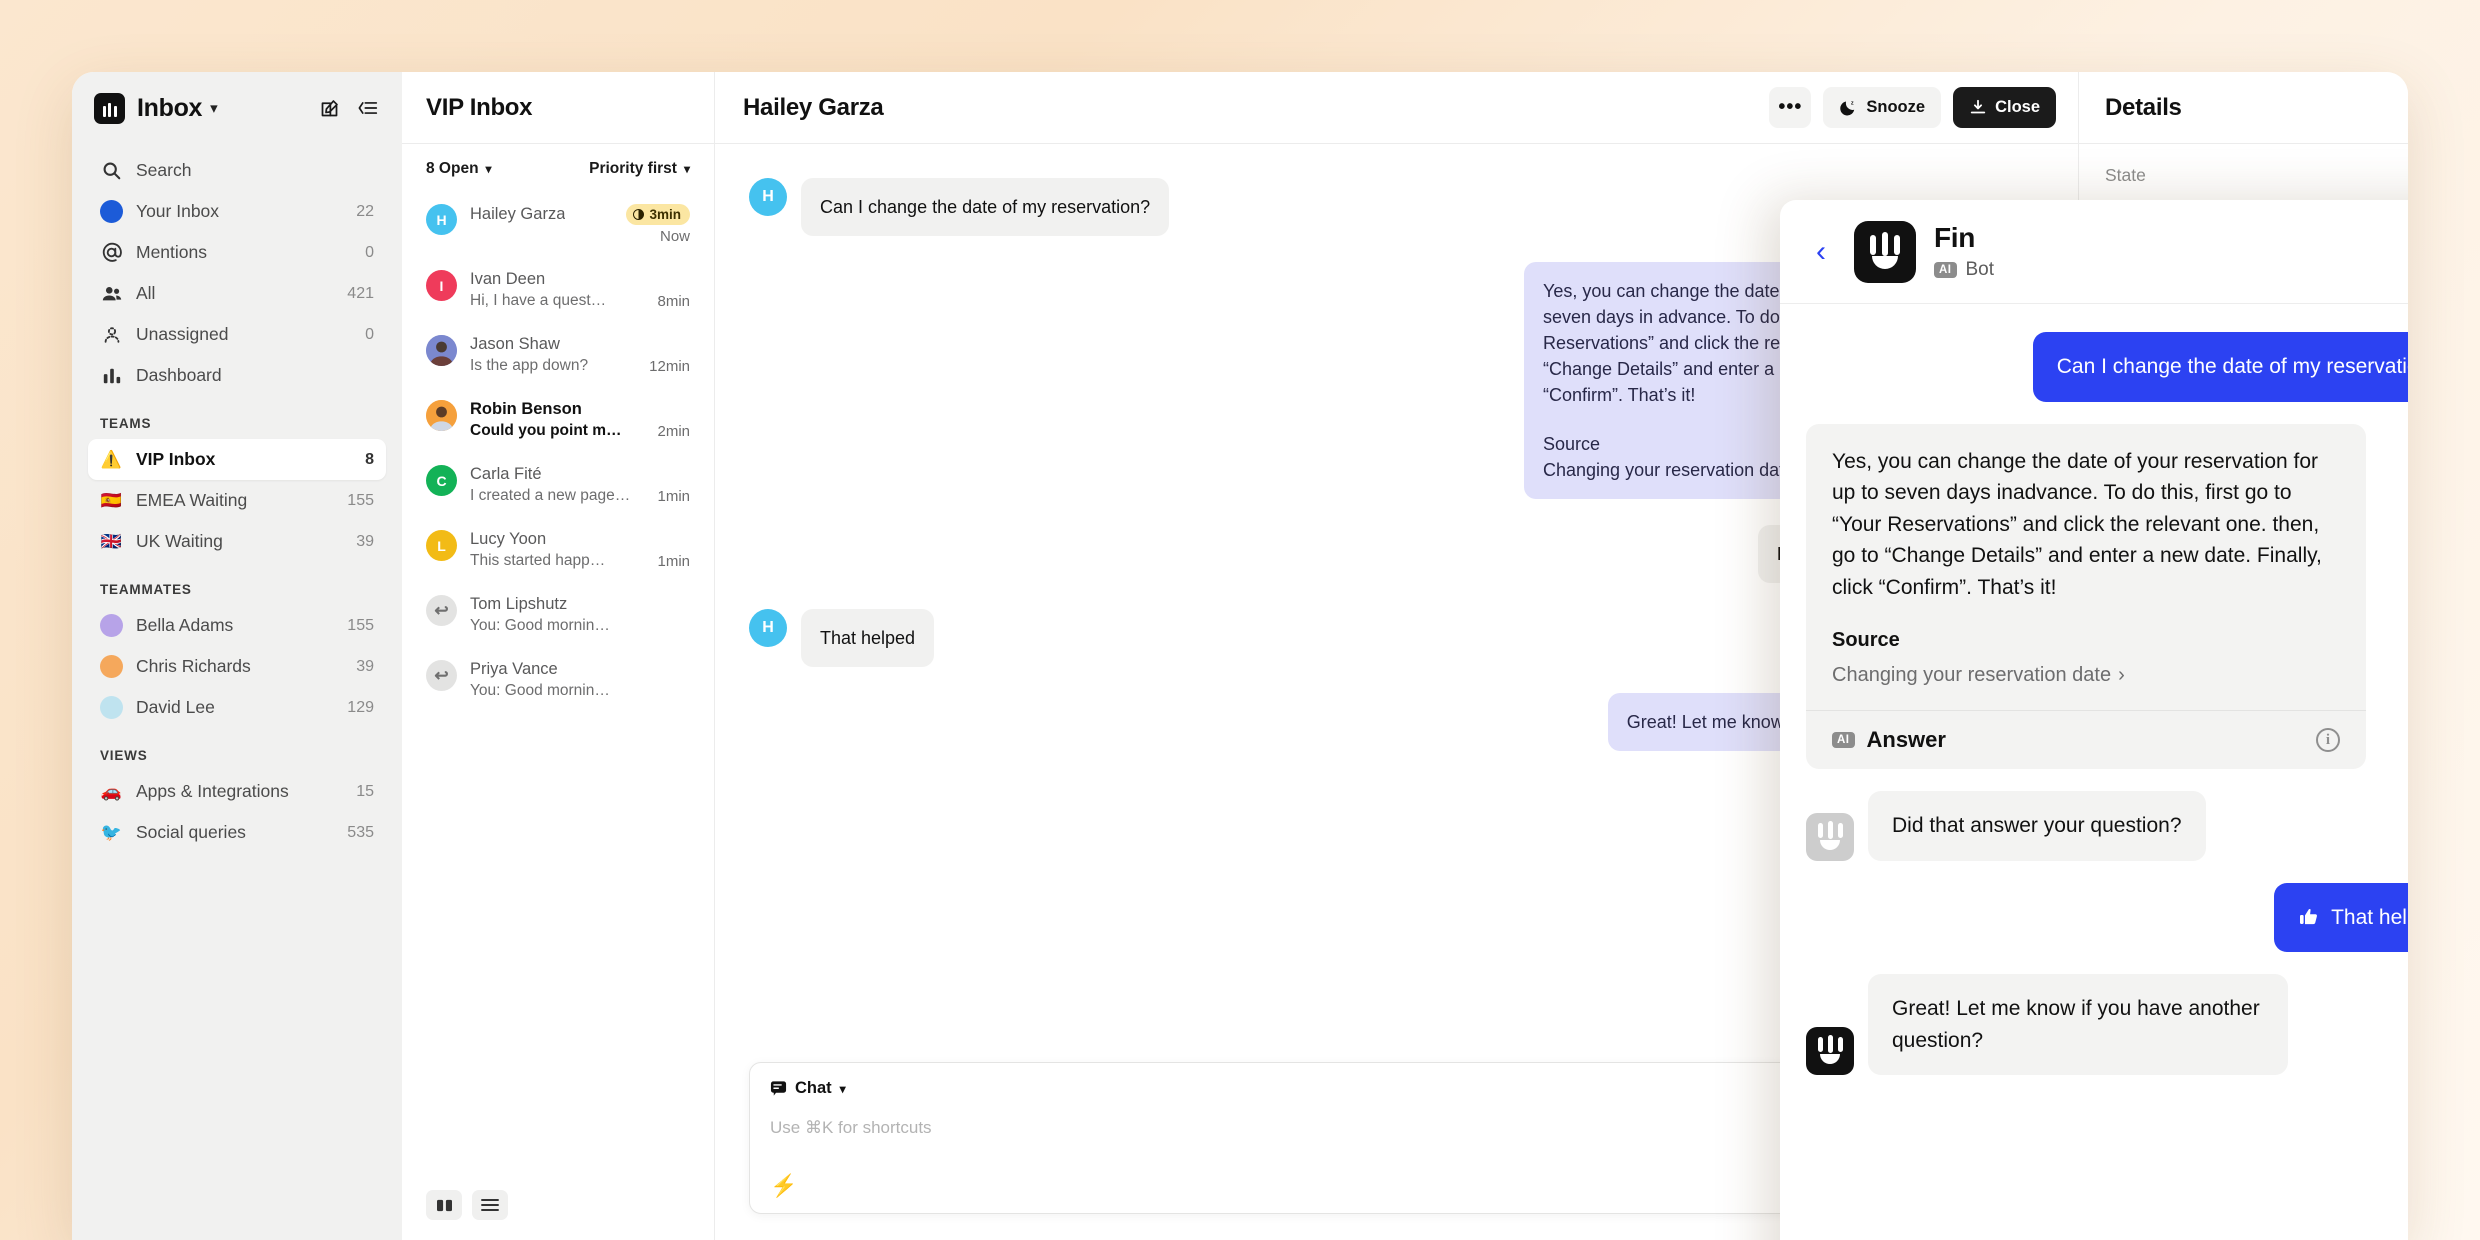 The width and height of the screenshot is (2480, 1240). I want to click on sidebar-item-emea-waiting: 🇪🇸 EMEA Waiting 155, so click(237, 500).